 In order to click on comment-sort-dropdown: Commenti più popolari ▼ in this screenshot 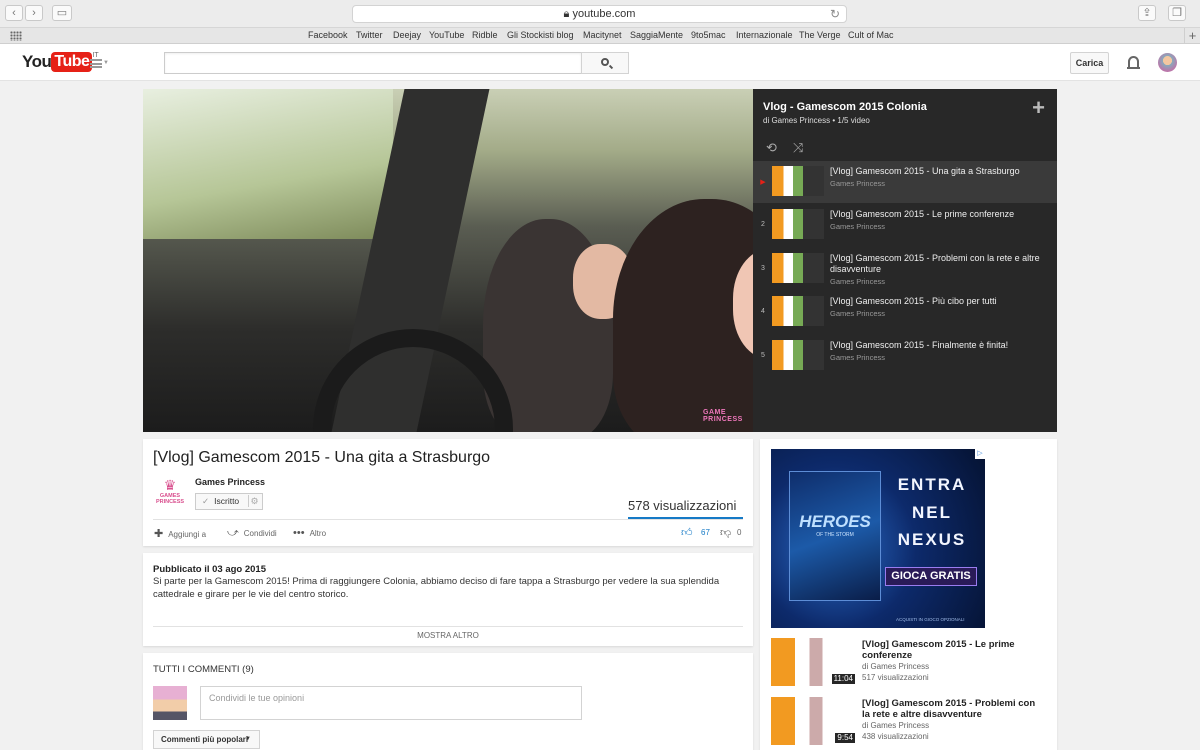, I will do `click(206, 739)`.